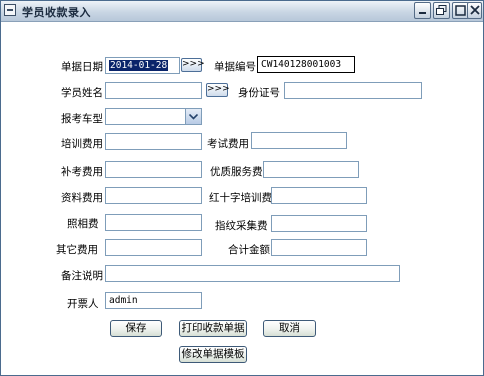 This screenshot has height=376, width=484. What do you see at coordinates (83, 304) in the screenshot?
I see `issuer-label: 开票人` at bounding box center [83, 304].